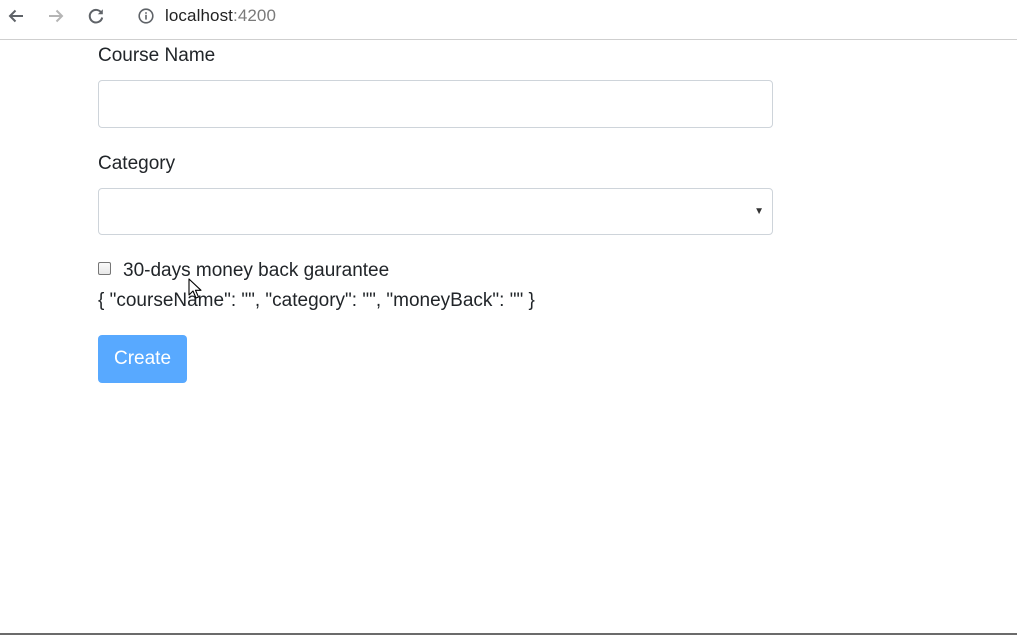  Describe the element at coordinates (137, 163) in the screenshot. I see `category-label: Category` at that location.